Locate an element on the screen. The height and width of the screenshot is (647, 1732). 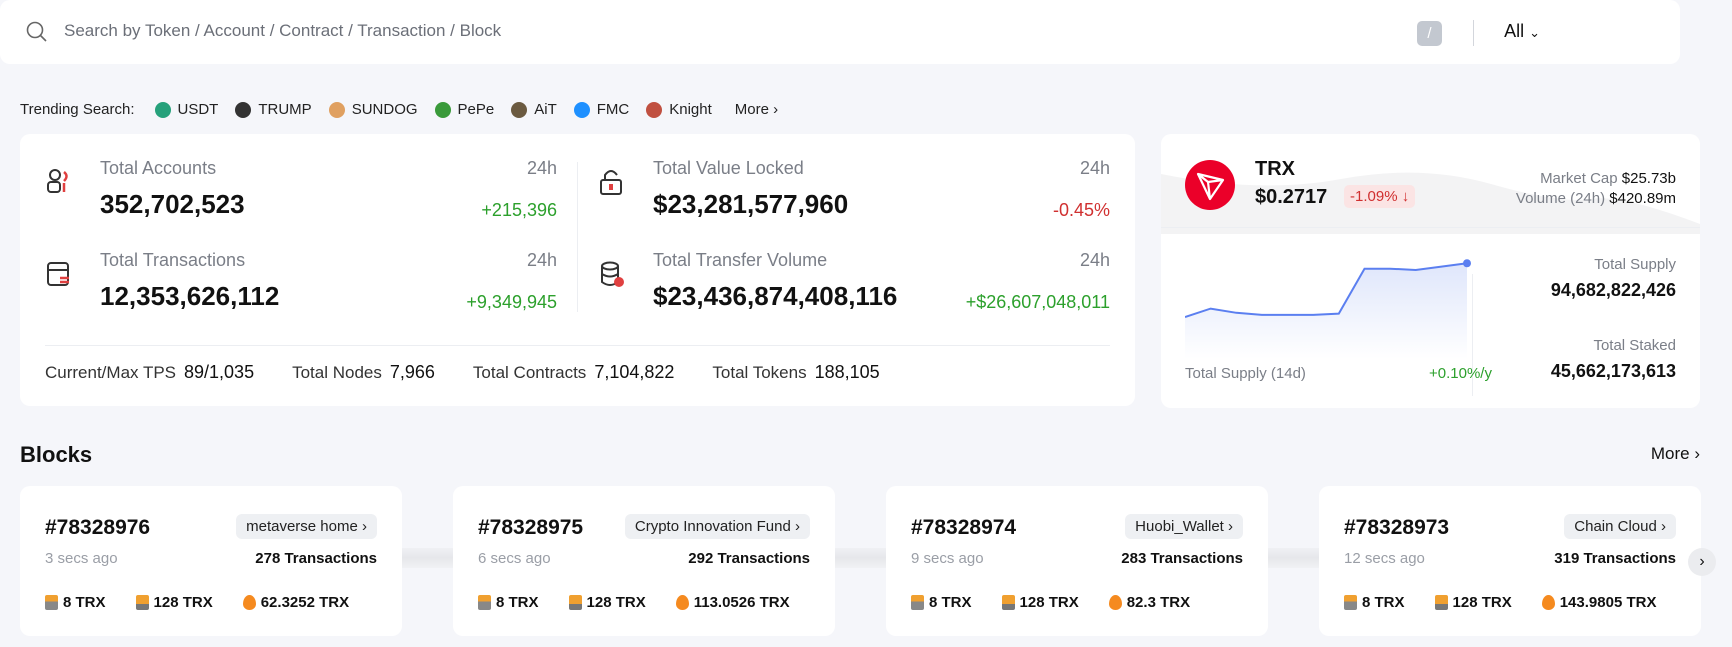
database-icon is located at coordinates (612, 274).